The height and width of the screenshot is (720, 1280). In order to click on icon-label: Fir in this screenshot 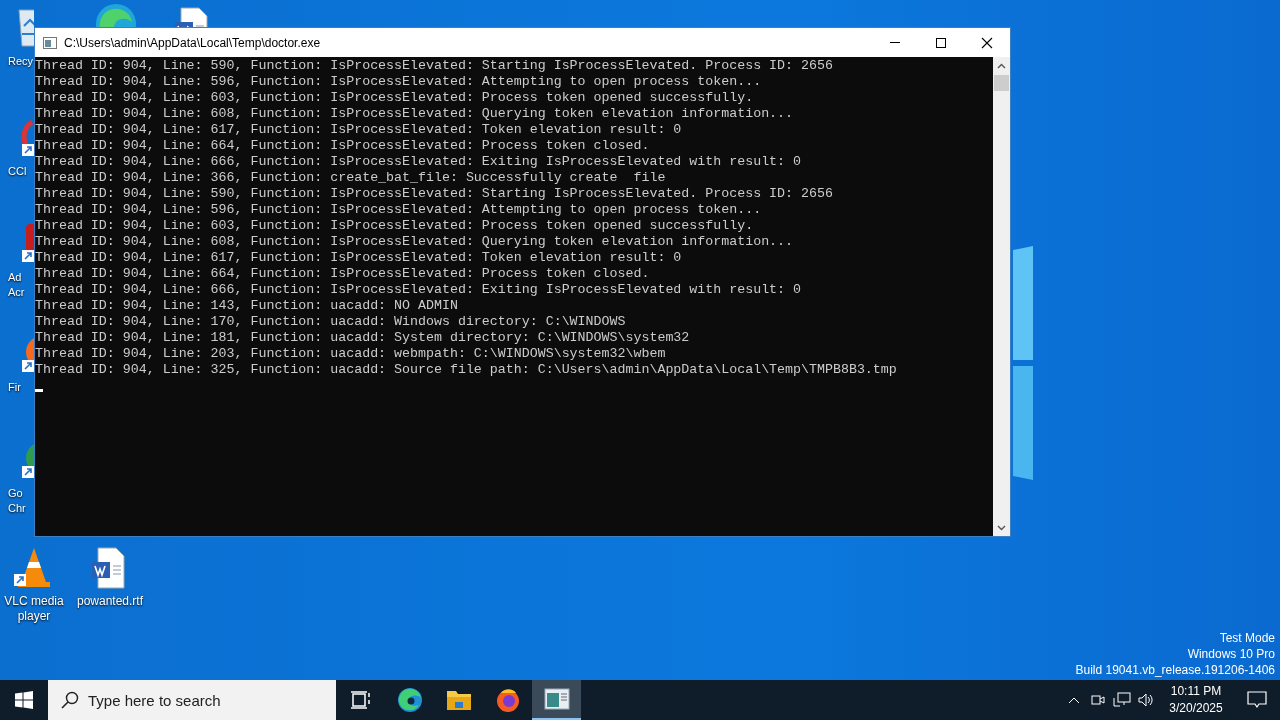, I will do `click(14, 387)`.